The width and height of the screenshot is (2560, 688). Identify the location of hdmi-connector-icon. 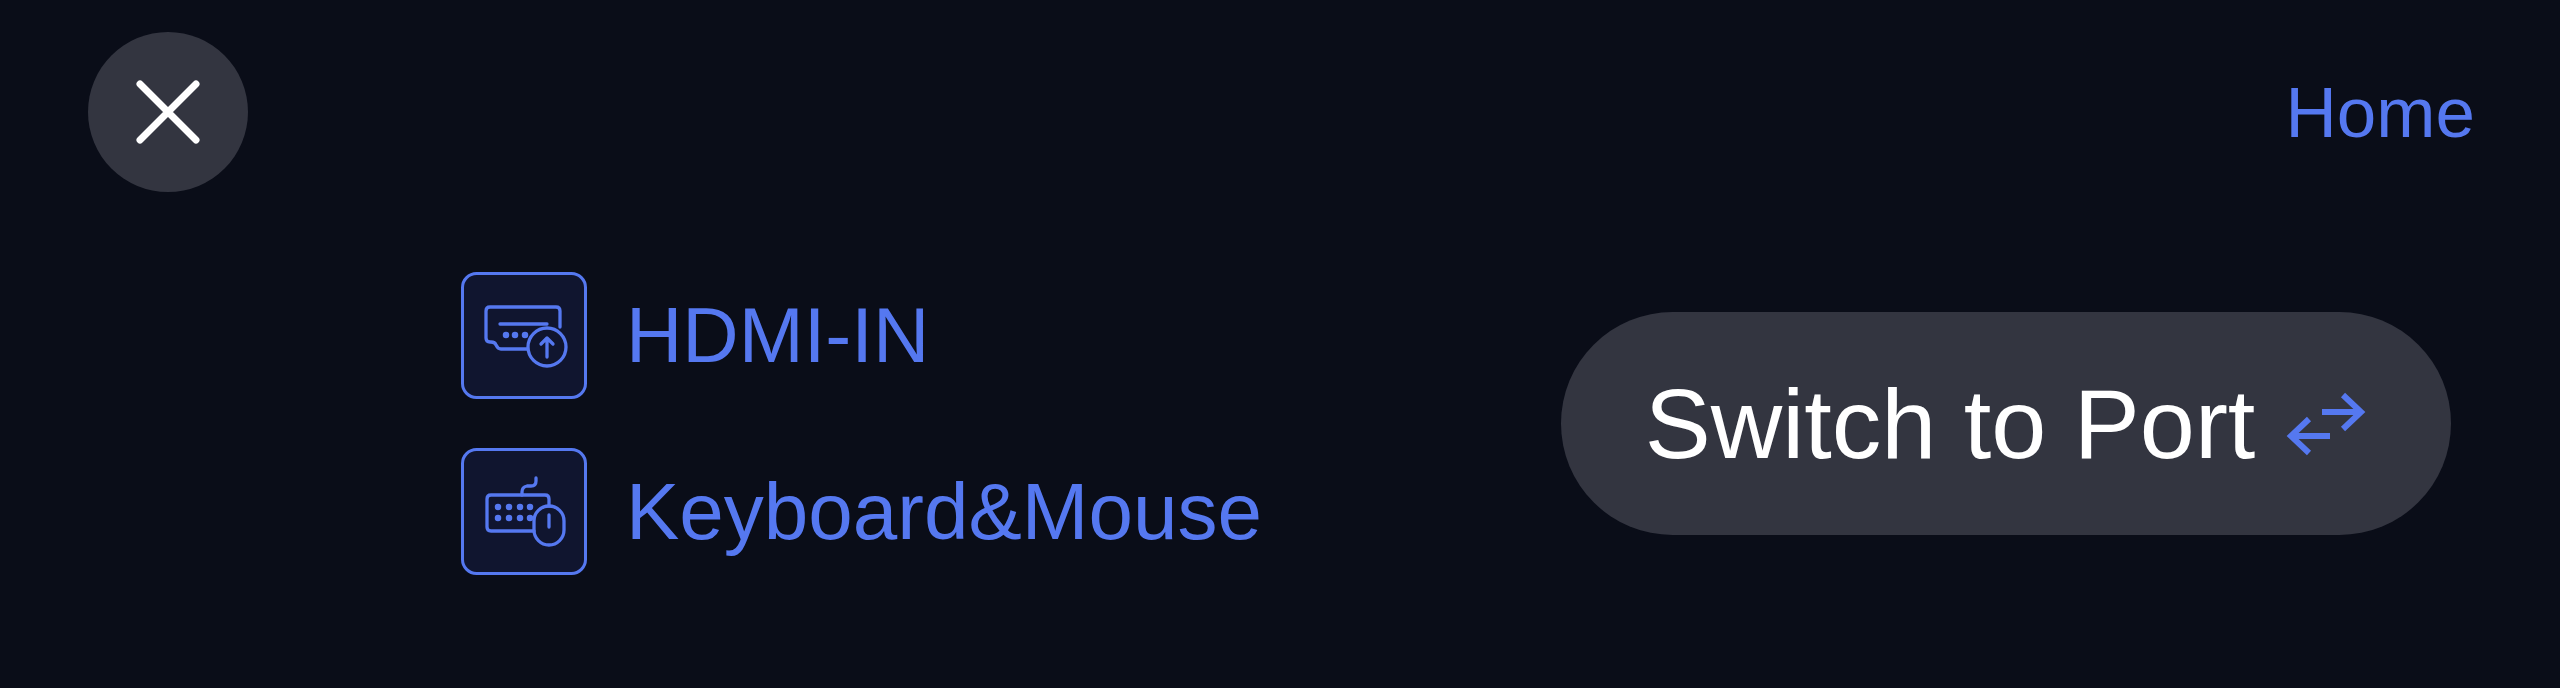
(524, 335).